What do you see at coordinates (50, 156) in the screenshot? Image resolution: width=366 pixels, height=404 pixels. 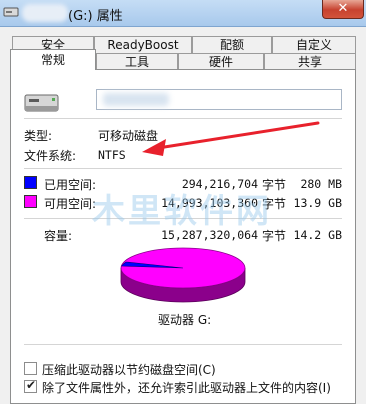 I see `filesystem-label: 文件系统:` at bounding box center [50, 156].